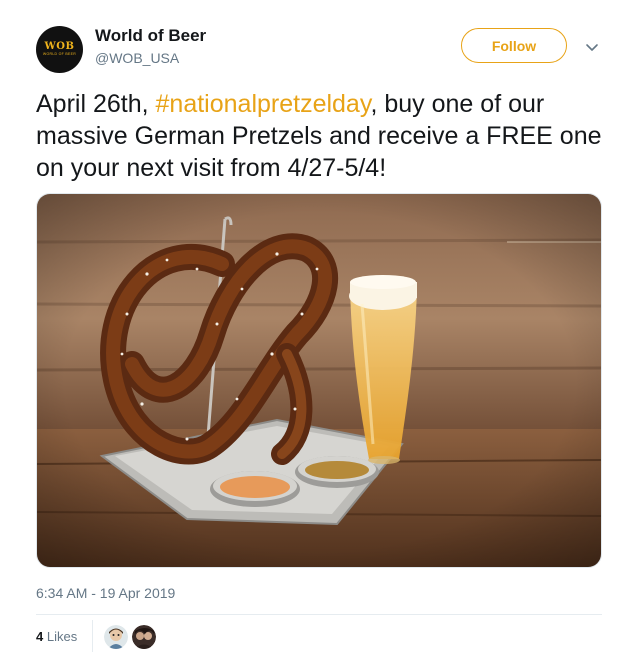 This screenshot has width=636, height=659. Describe the element at coordinates (59, 54) in the screenshot. I see `logo-subtext: WORLD OF BEER` at that location.